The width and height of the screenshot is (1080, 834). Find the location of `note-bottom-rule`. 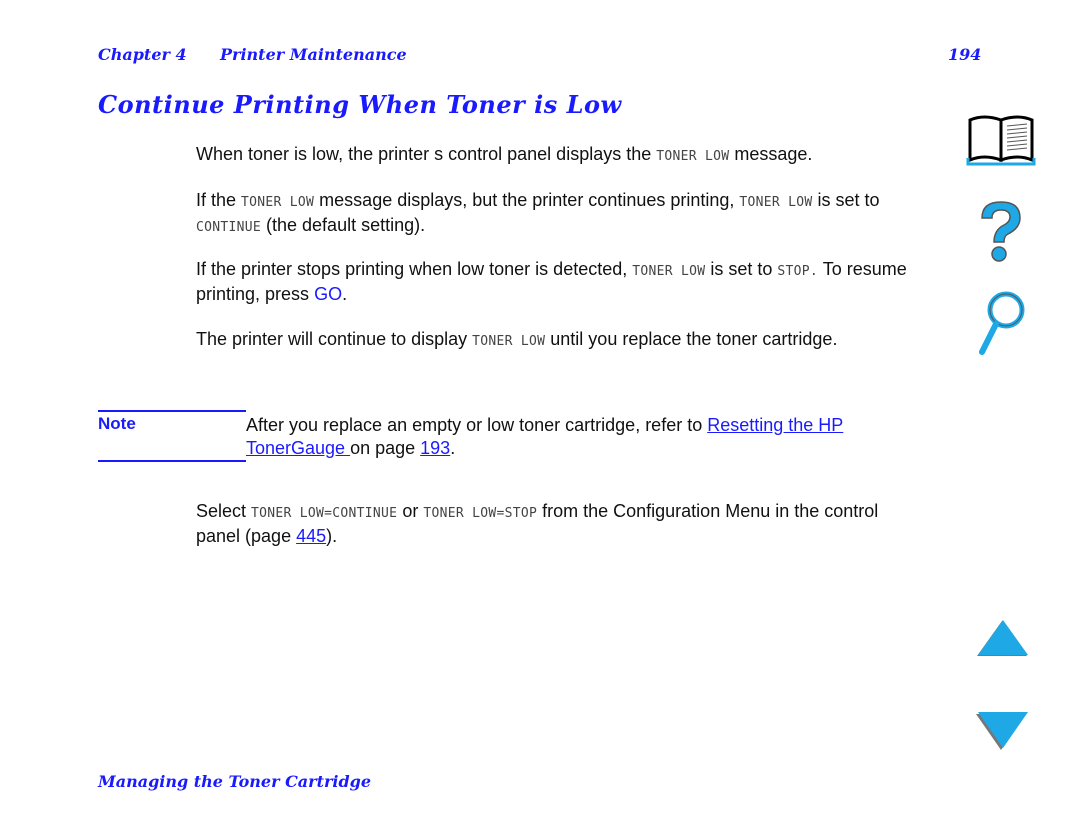

note-bottom-rule is located at coordinates (172, 461).